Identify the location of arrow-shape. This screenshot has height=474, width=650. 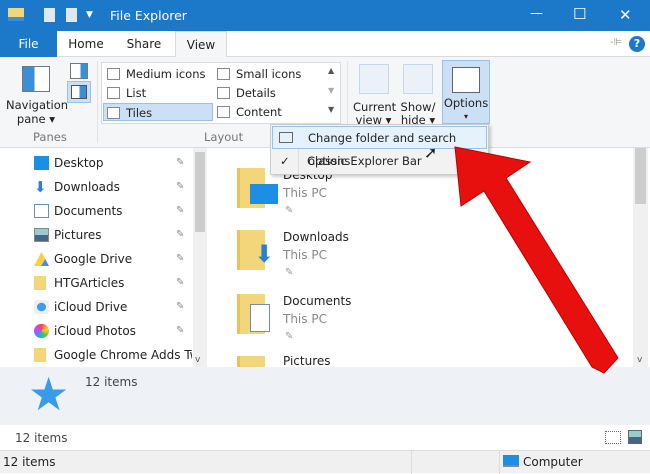
(536, 260).